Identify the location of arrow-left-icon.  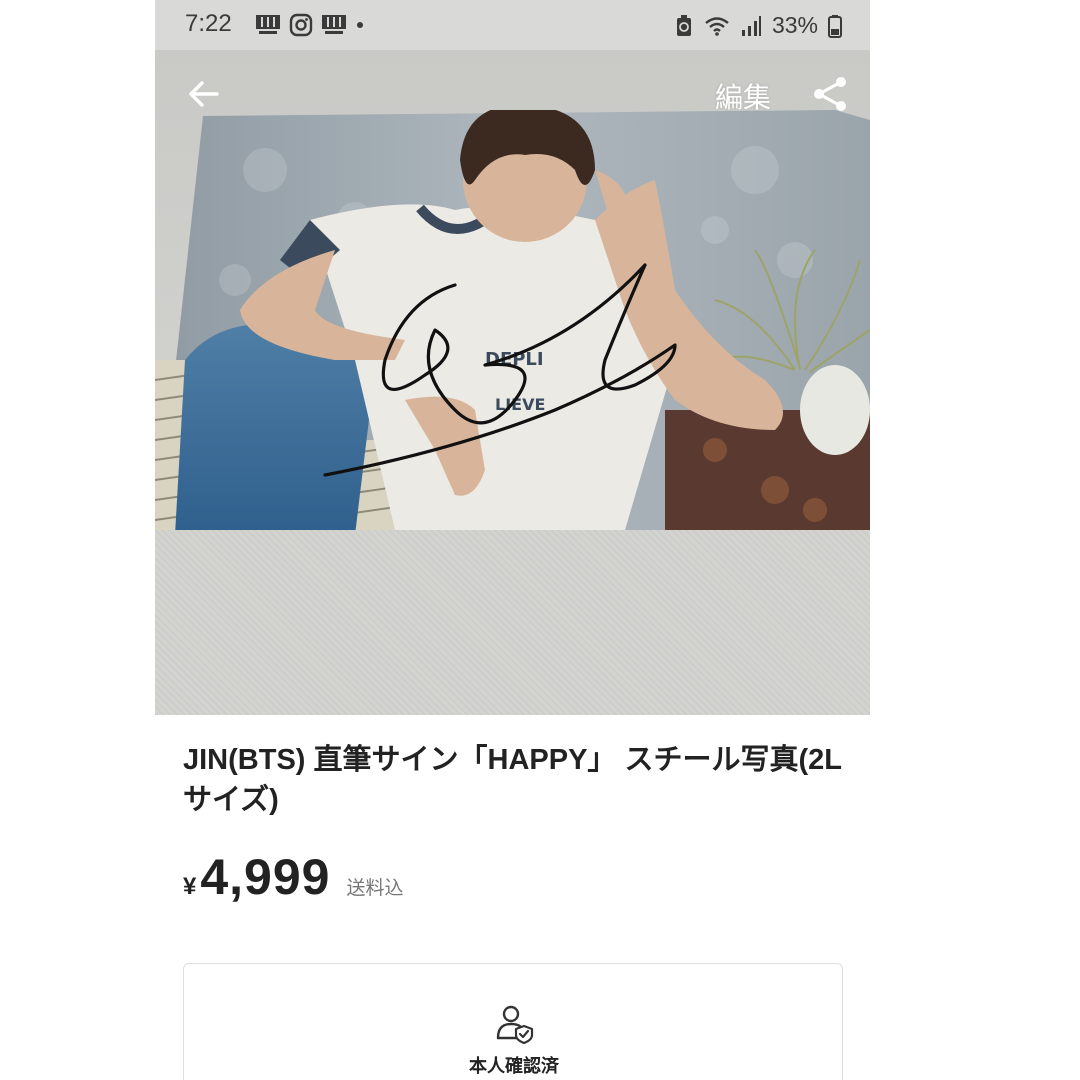
(204, 94).